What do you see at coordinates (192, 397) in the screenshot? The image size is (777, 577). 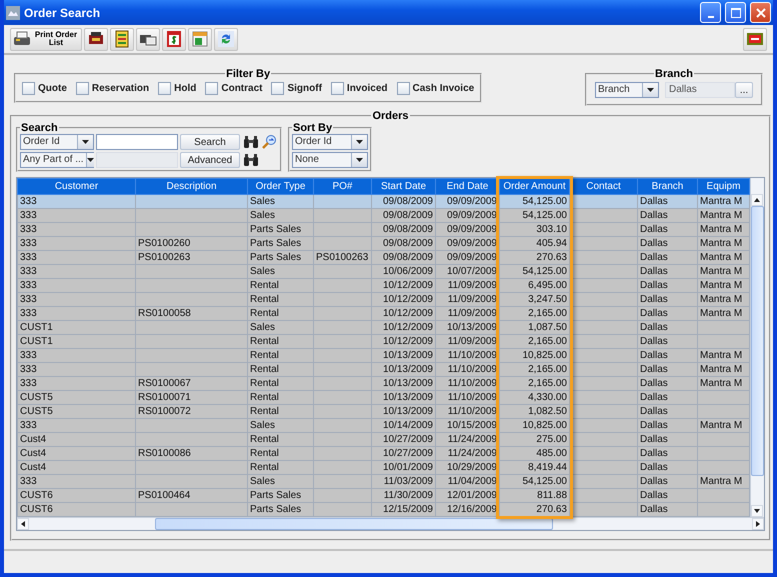 I see `table-cell: RS0100071` at bounding box center [192, 397].